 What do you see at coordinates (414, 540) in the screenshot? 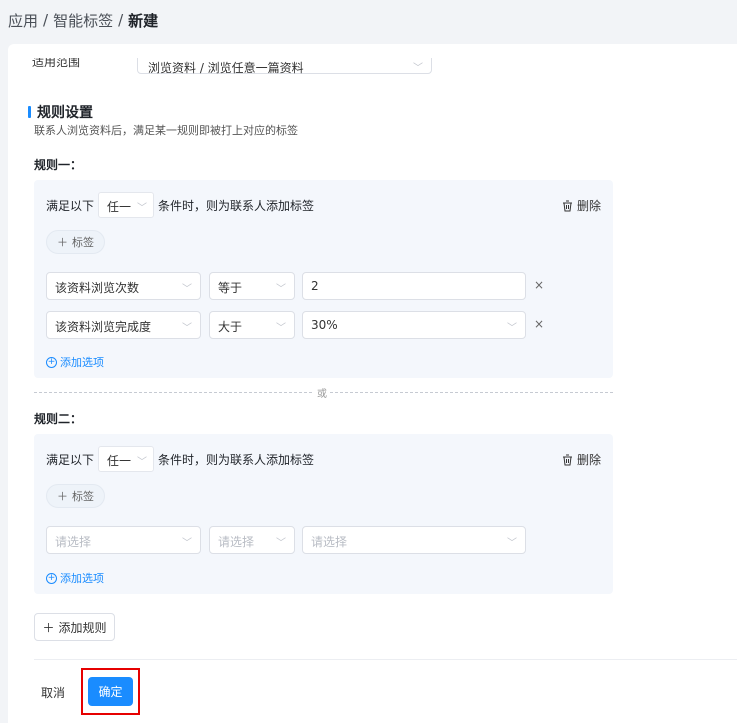
I see `condition-value-select: 请选择 ﹀` at bounding box center [414, 540].